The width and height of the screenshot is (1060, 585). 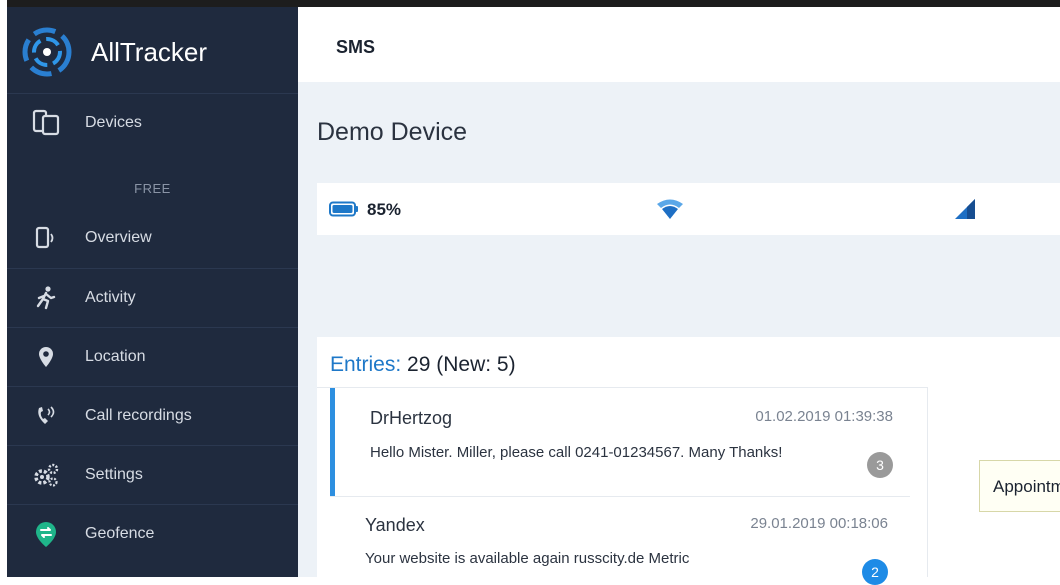 I want to click on gears-icon, so click(x=46, y=475).